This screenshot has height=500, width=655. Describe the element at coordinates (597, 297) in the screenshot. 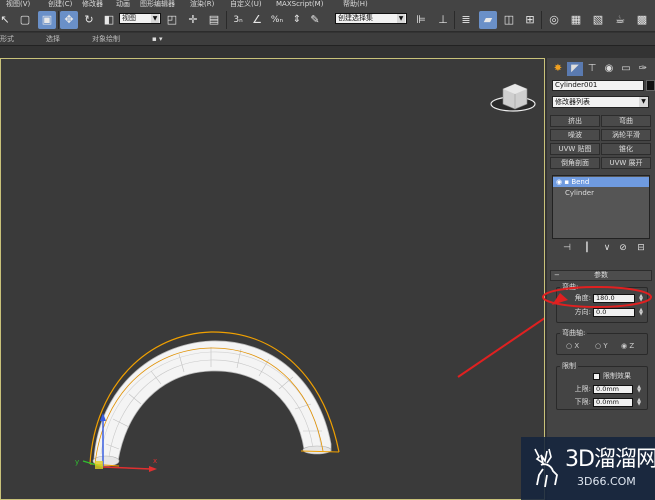

I see `annotation-overlay` at that location.